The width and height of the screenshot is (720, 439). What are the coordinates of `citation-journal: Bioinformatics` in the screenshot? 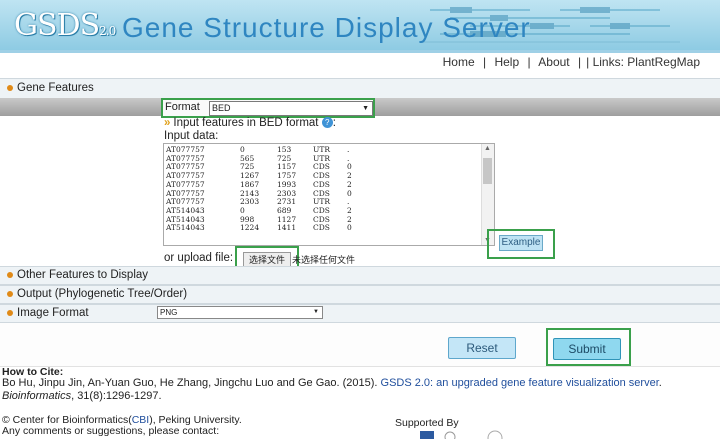 It's located at (37, 396).